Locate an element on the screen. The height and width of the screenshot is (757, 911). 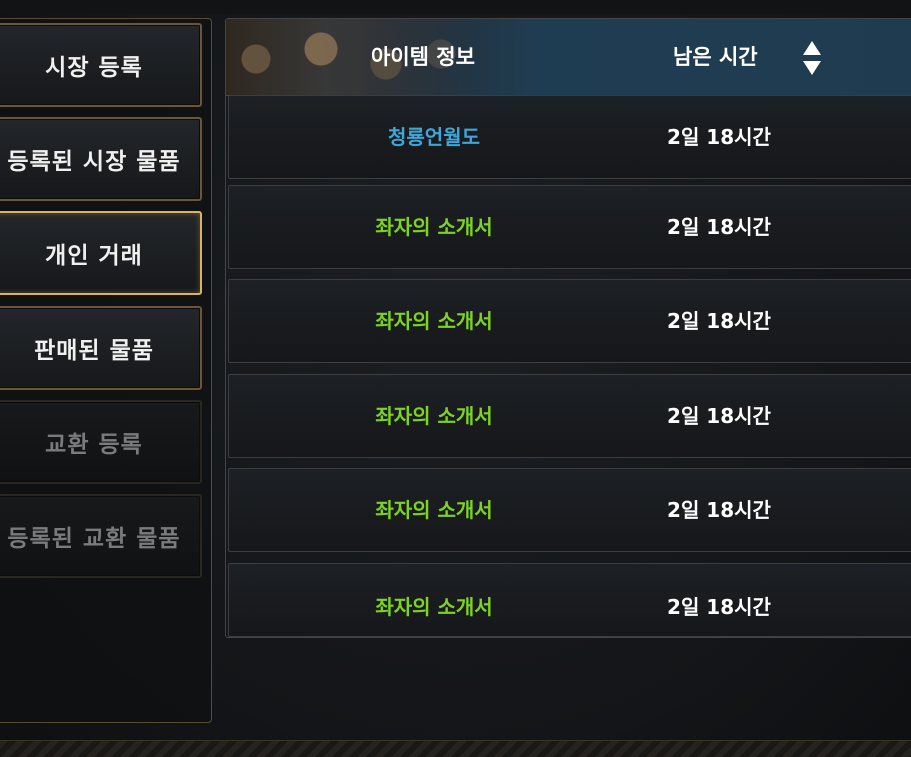
menu-button-sold-items: 판매된 물품 is located at coordinates (101, 348).